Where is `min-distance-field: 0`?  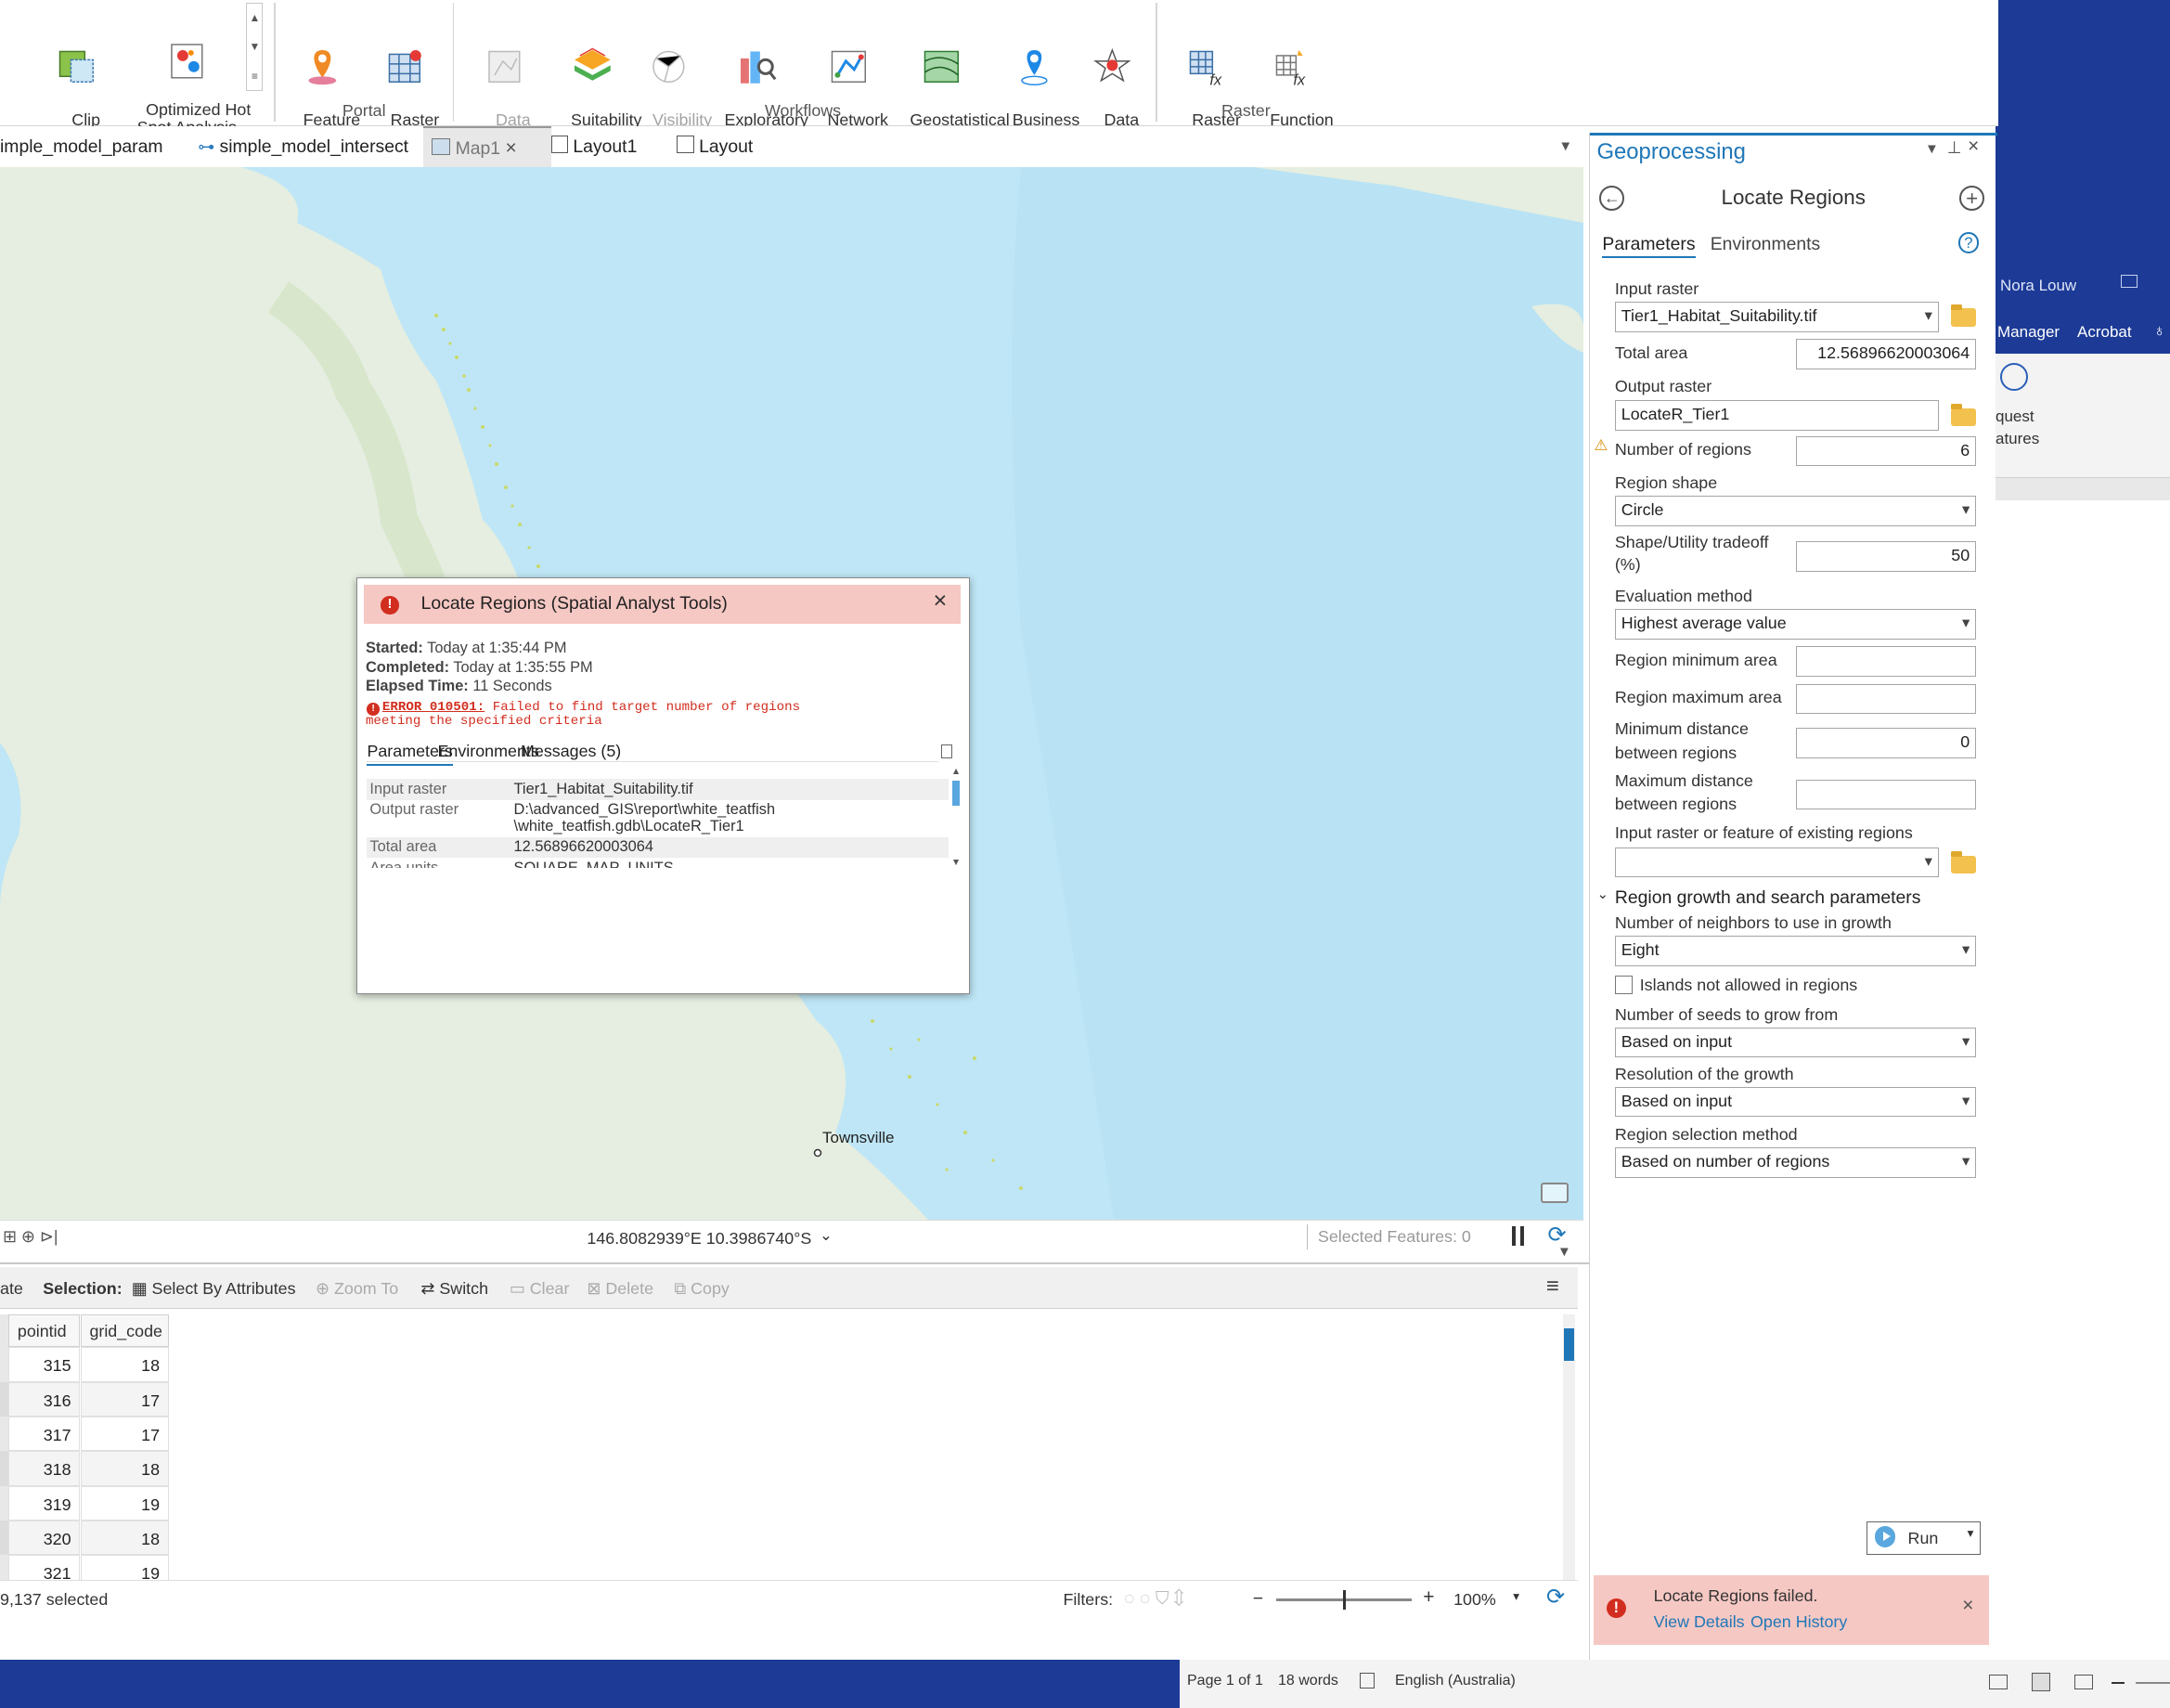 min-distance-field: 0 is located at coordinates (1886, 744).